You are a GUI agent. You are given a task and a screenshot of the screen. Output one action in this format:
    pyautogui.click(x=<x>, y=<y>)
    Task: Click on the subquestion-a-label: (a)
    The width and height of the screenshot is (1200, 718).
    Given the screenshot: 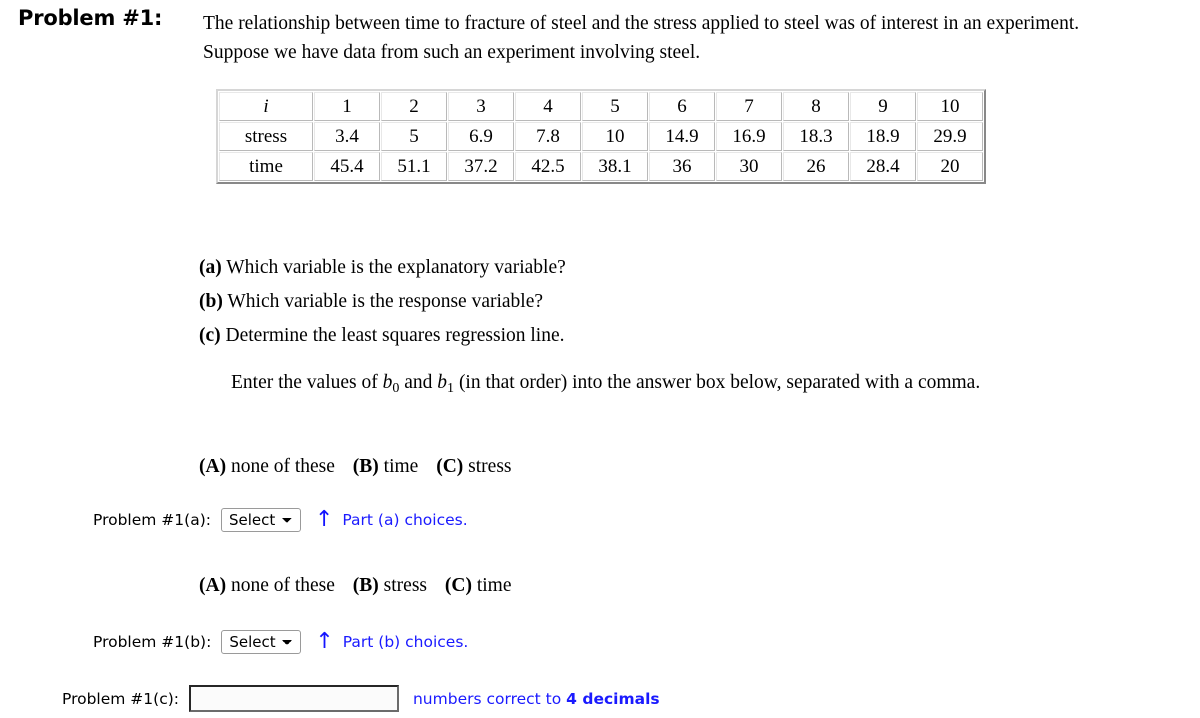 What is the action you would take?
    pyautogui.click(x=210, y=267)
    